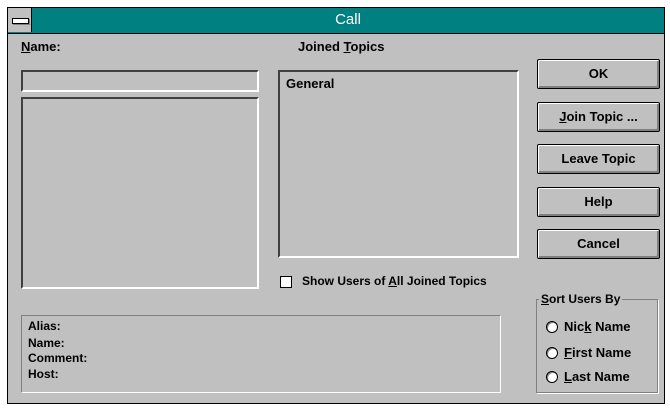  Describe the element at coordinates (44, 326) in the screenshot. I see `alias-label: Alias:` at that location.